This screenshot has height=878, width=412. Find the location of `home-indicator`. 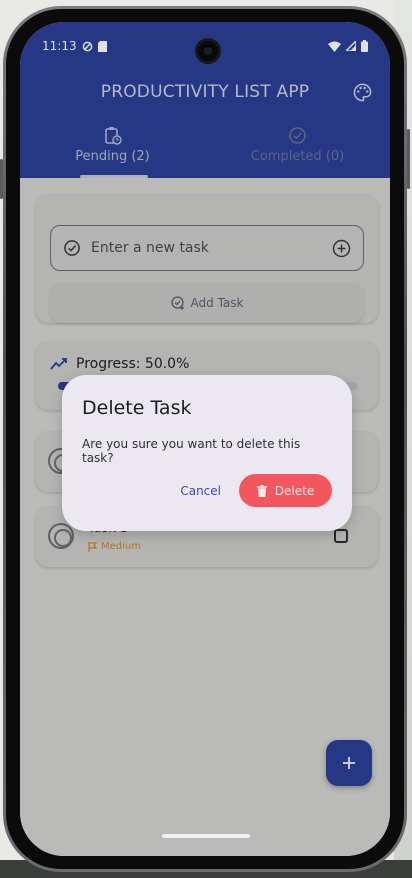

home-indicator is located at coordinates (206, 836).